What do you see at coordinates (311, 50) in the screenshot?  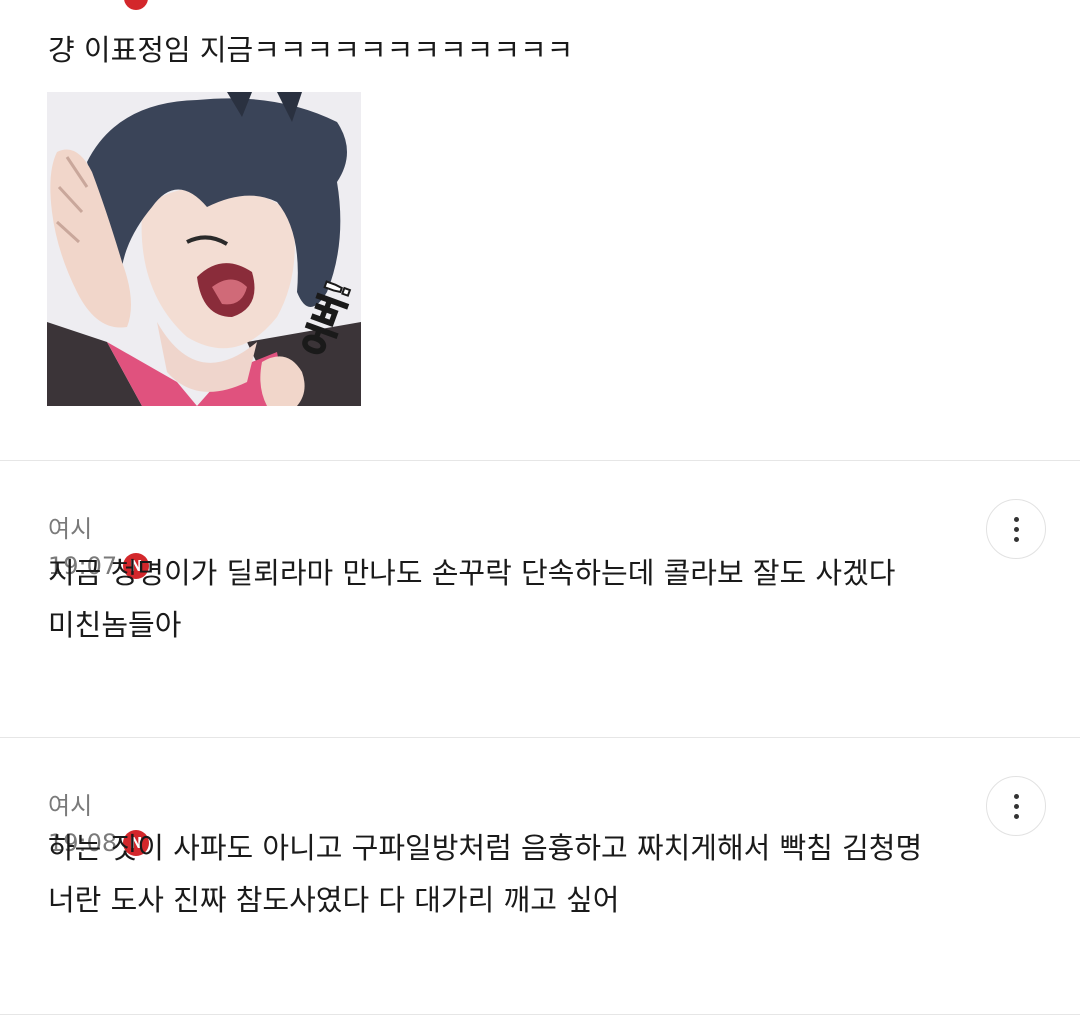 I see `comment-text: 걍 이표정임 지금ㅋㅋㅋㅋㅋㅋㅋㅋㅋㅋㅋㅋ` at bounding box center [311, 50].